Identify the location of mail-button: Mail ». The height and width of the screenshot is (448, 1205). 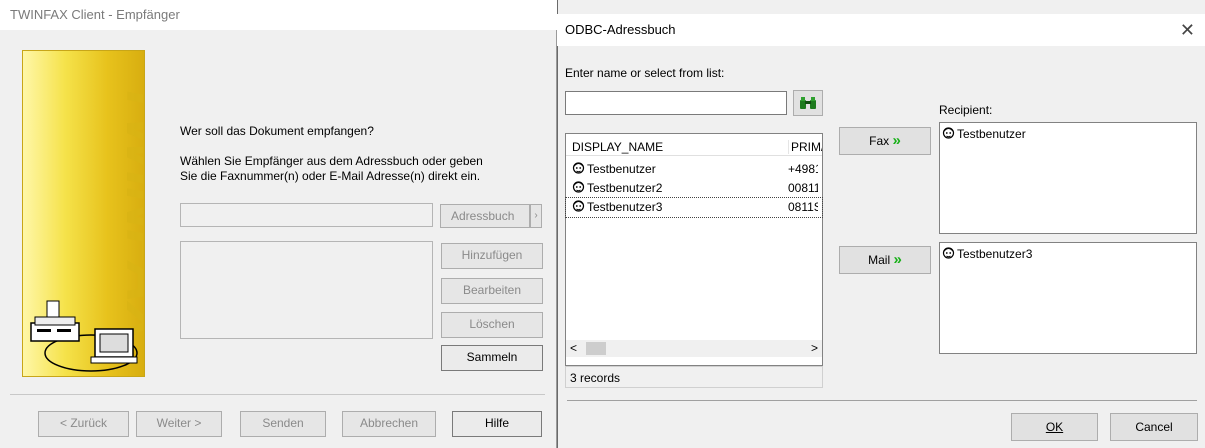
(885, 260).